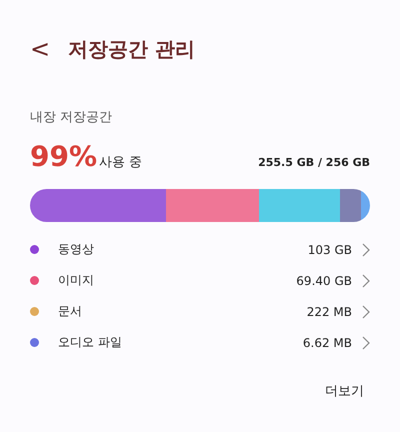  Describe the element at coordinates (72, 117) in the screenshot. I see `storage-label: 내장 저장공간` at that location.